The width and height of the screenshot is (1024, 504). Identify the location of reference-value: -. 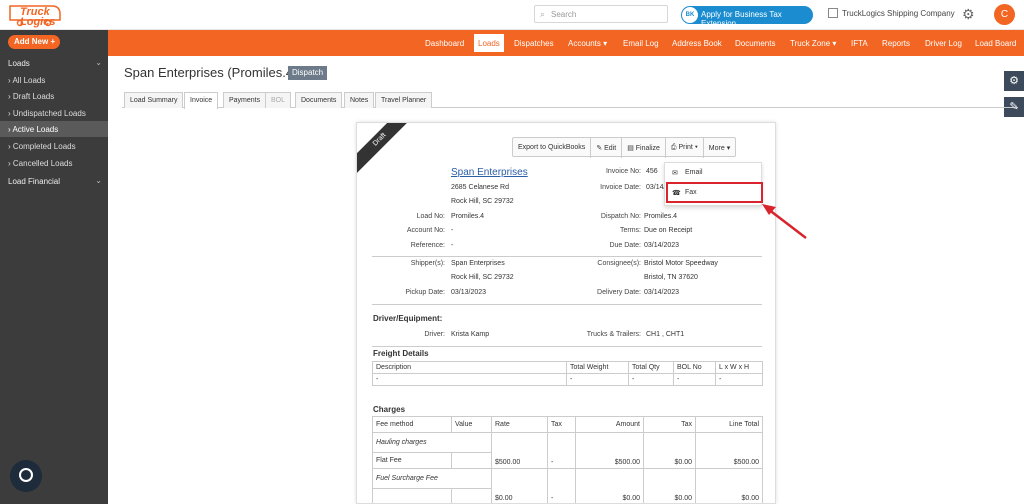
(452, 245).